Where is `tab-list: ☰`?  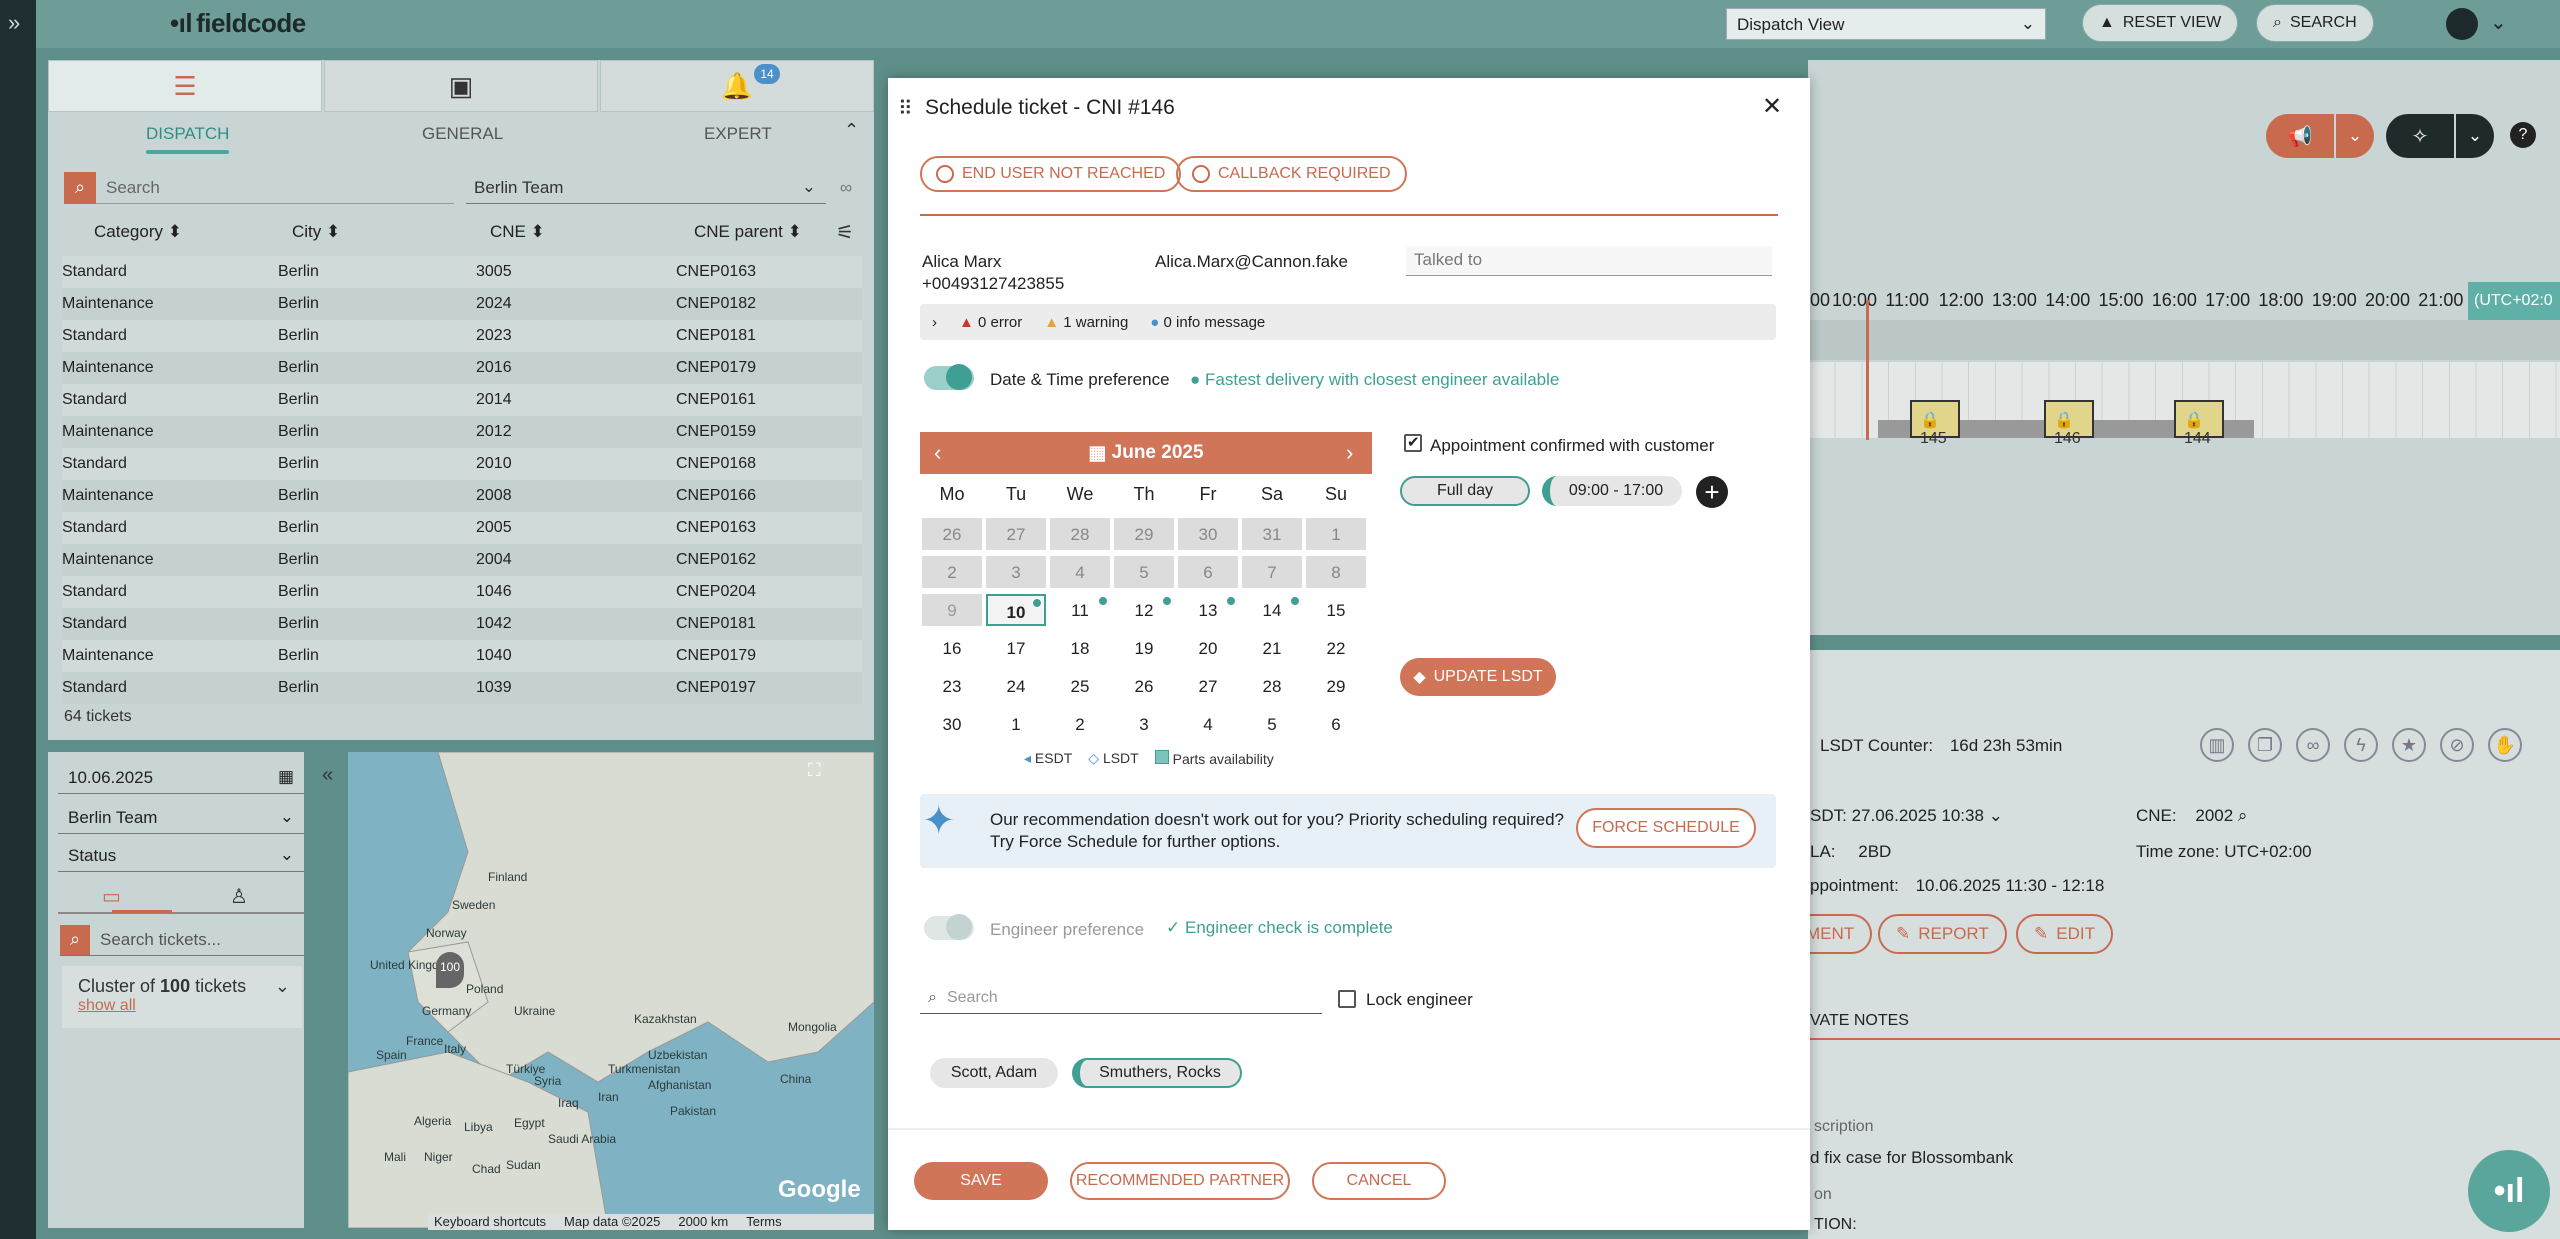
tab-list: ☰ is located at coordinates (185, 86).